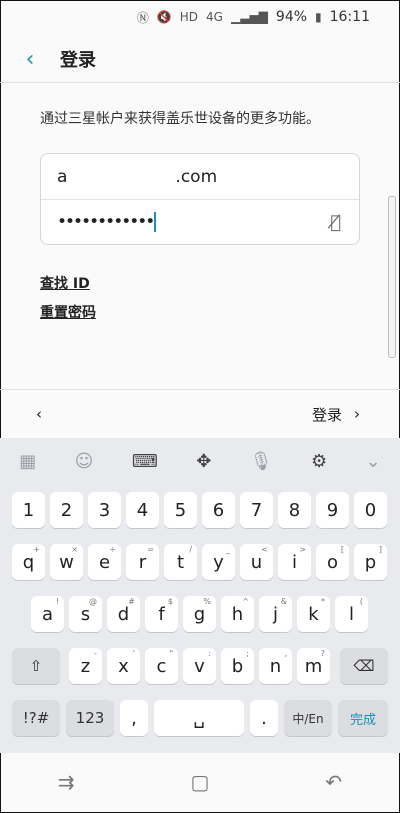 The image size is (400, 813). I want to click on clock: 16:11, so click(349, 17).